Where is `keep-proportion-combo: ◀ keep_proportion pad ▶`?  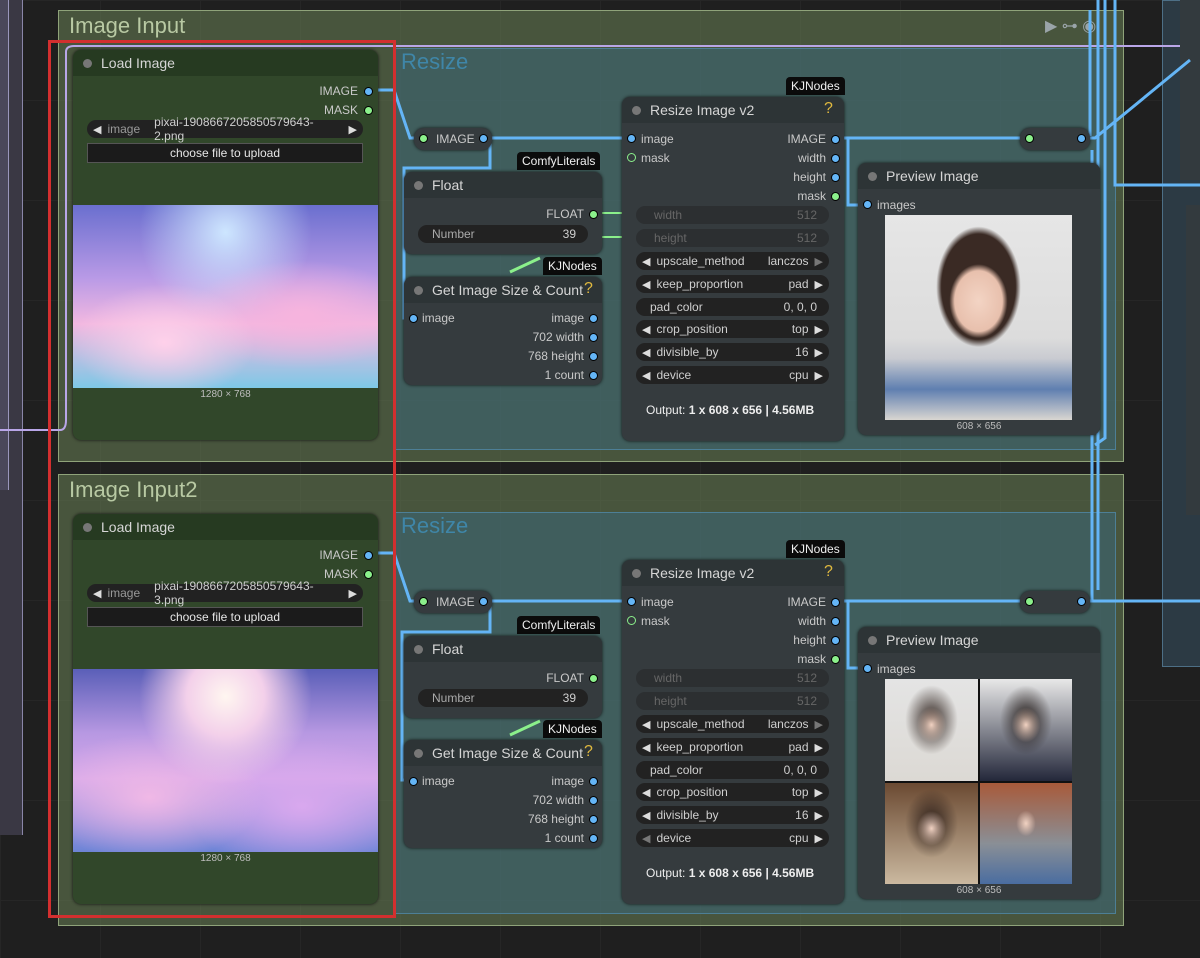 keep-proportion-combo: ◀ keep_proportion pad ▶ is located at coordinates (732, 284).